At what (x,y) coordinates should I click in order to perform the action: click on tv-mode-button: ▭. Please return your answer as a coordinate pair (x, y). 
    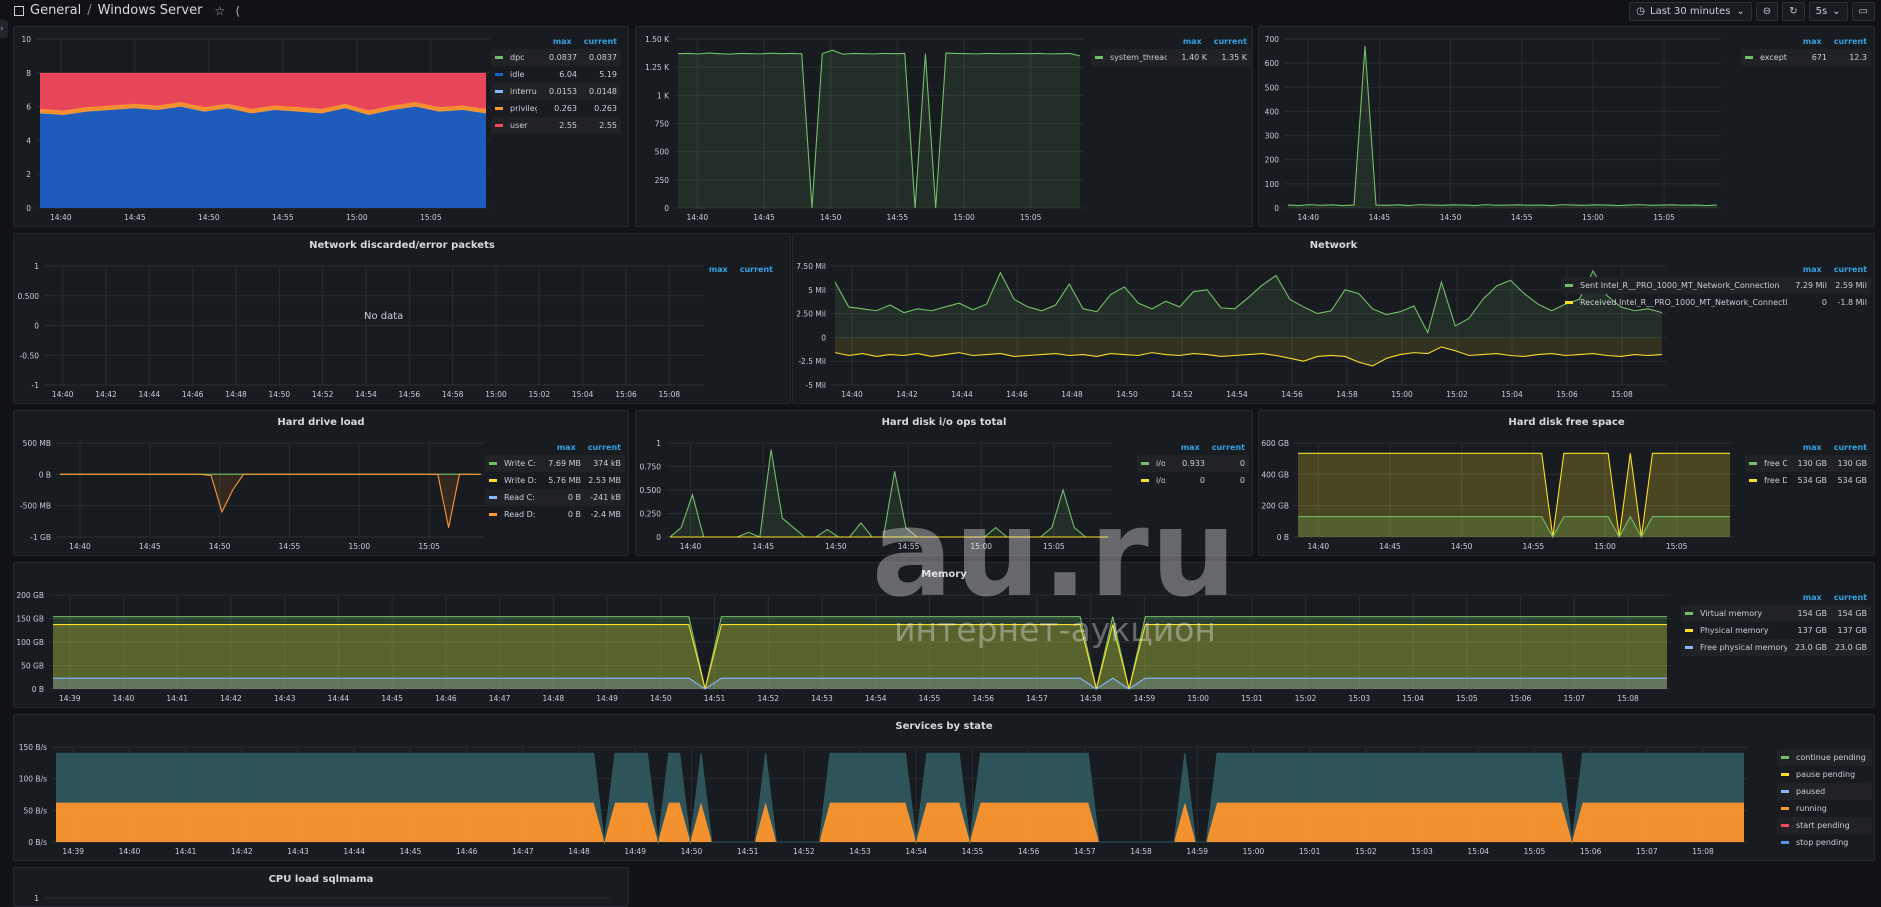
    Looking at the image, I should click on (1863, 11).